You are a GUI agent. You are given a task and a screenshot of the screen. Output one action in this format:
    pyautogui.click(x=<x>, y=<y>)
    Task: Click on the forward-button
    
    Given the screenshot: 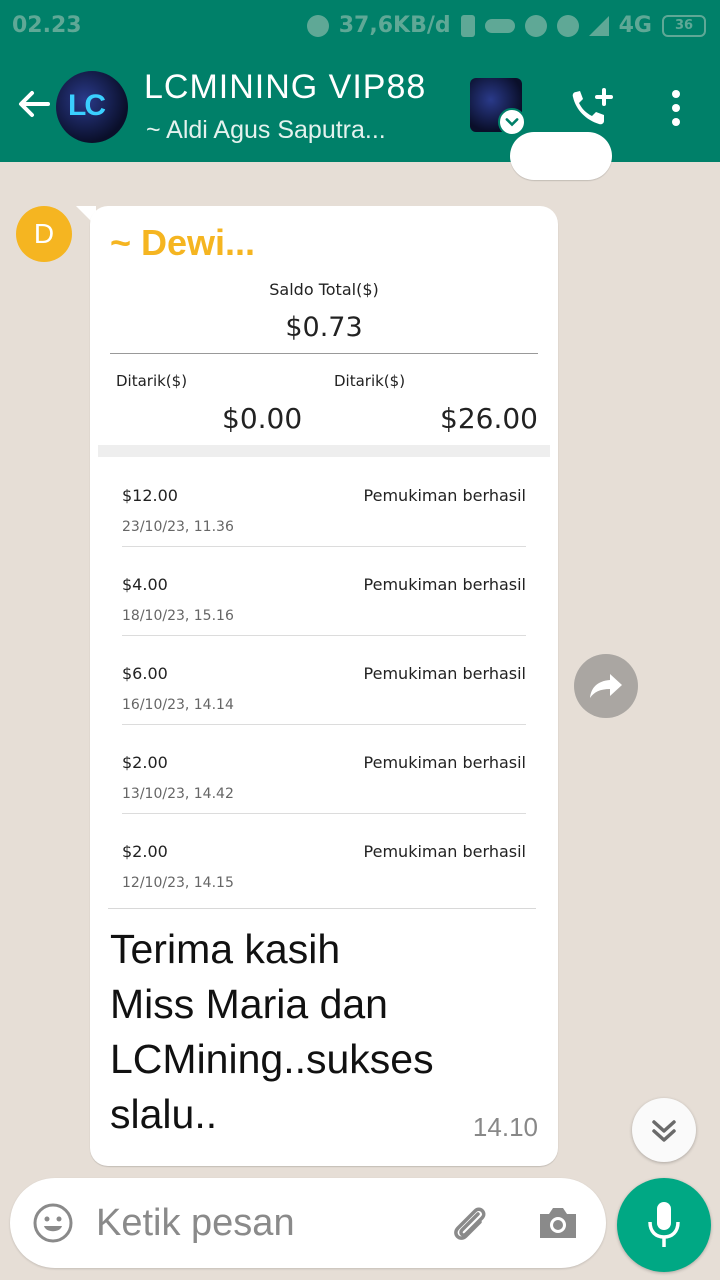 What is the action you would take?
    pyautogui.click(x=606, y=686)
    